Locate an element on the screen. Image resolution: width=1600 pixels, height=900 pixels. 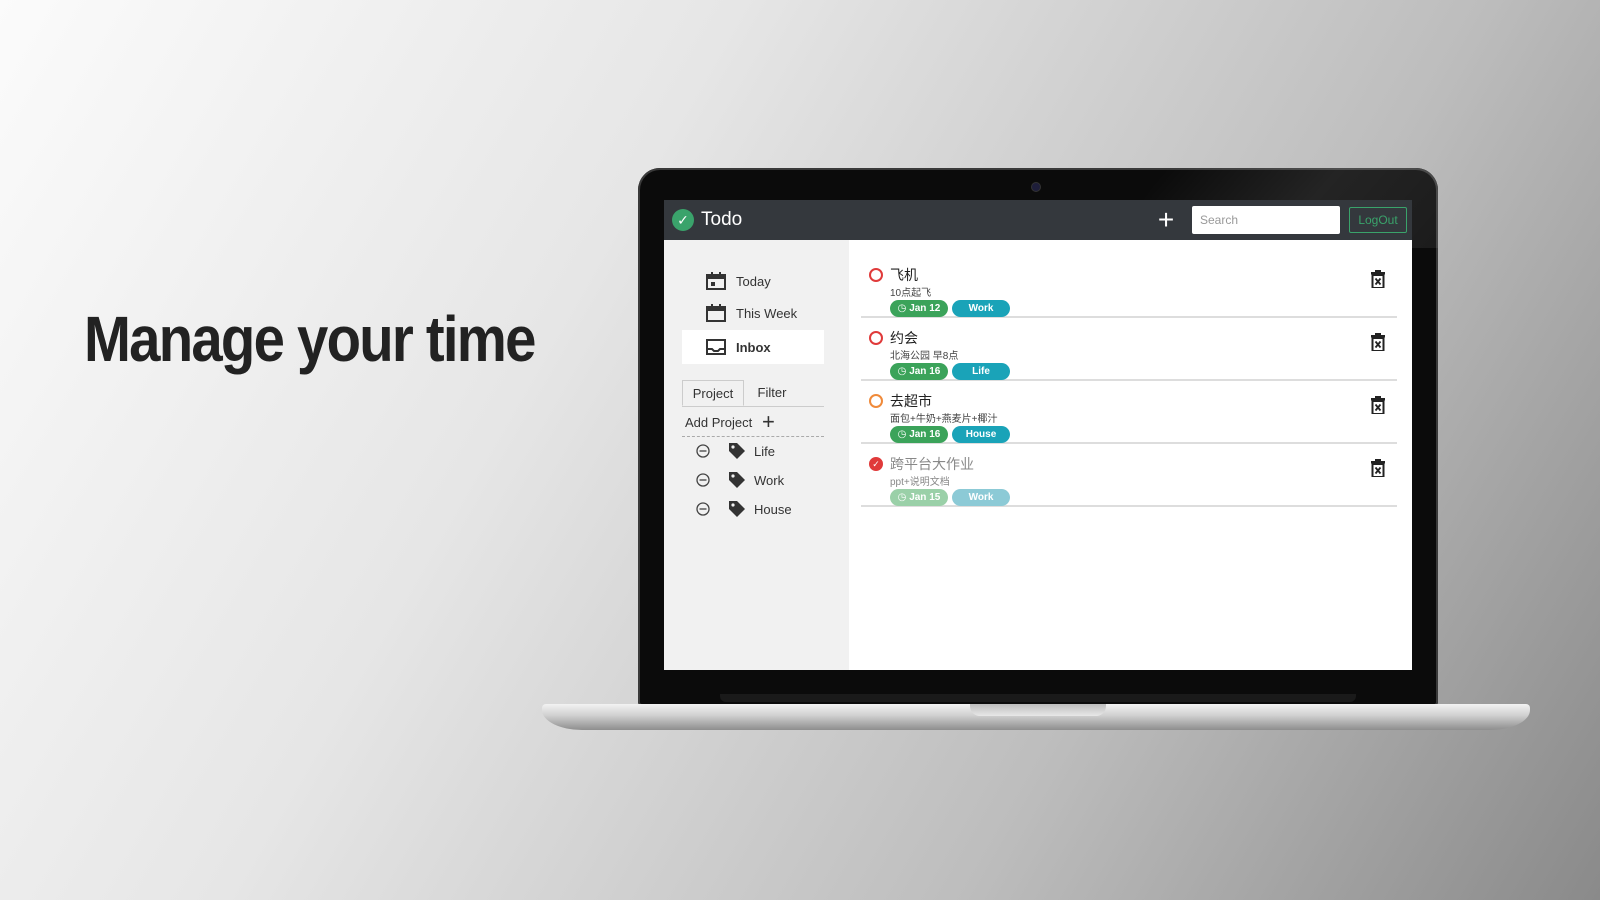
task-desc: 面包+牛奶+燕麦片+椰汁 is located at coordinates (944, 419).